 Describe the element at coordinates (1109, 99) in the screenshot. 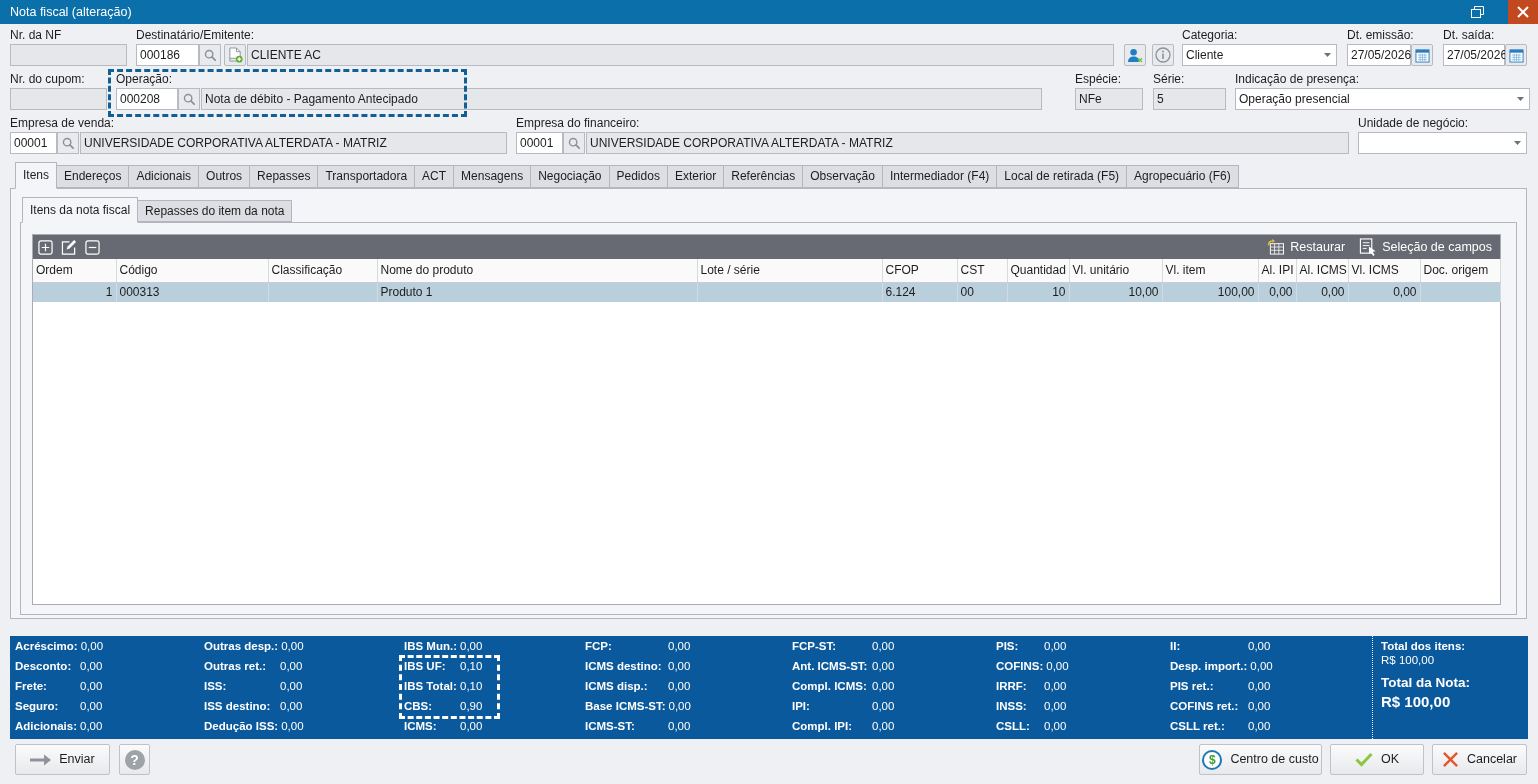

I see `text-field: NFe` at that location.